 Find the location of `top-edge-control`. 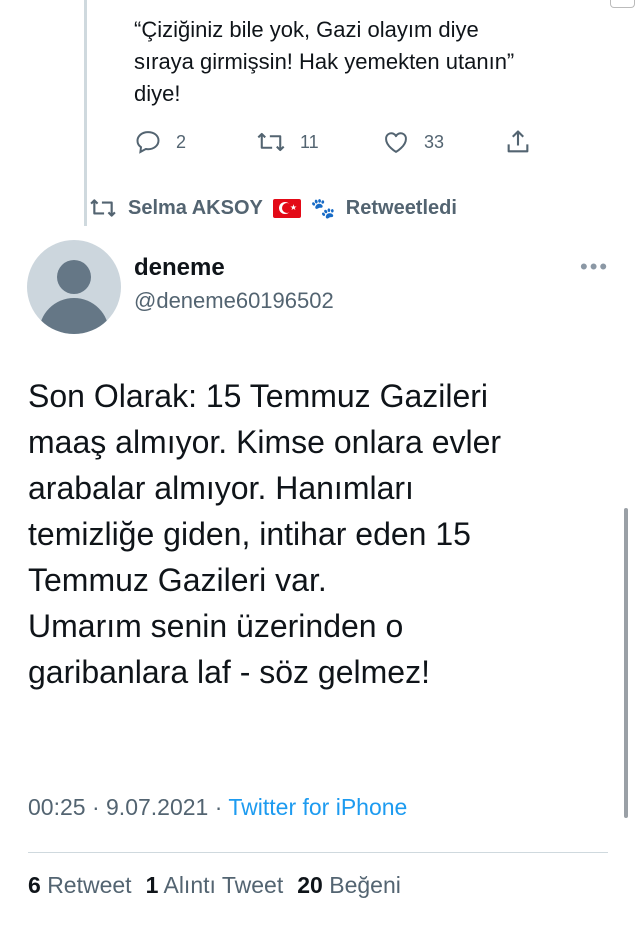

top-edge-control is located at coordinates (622, 4).